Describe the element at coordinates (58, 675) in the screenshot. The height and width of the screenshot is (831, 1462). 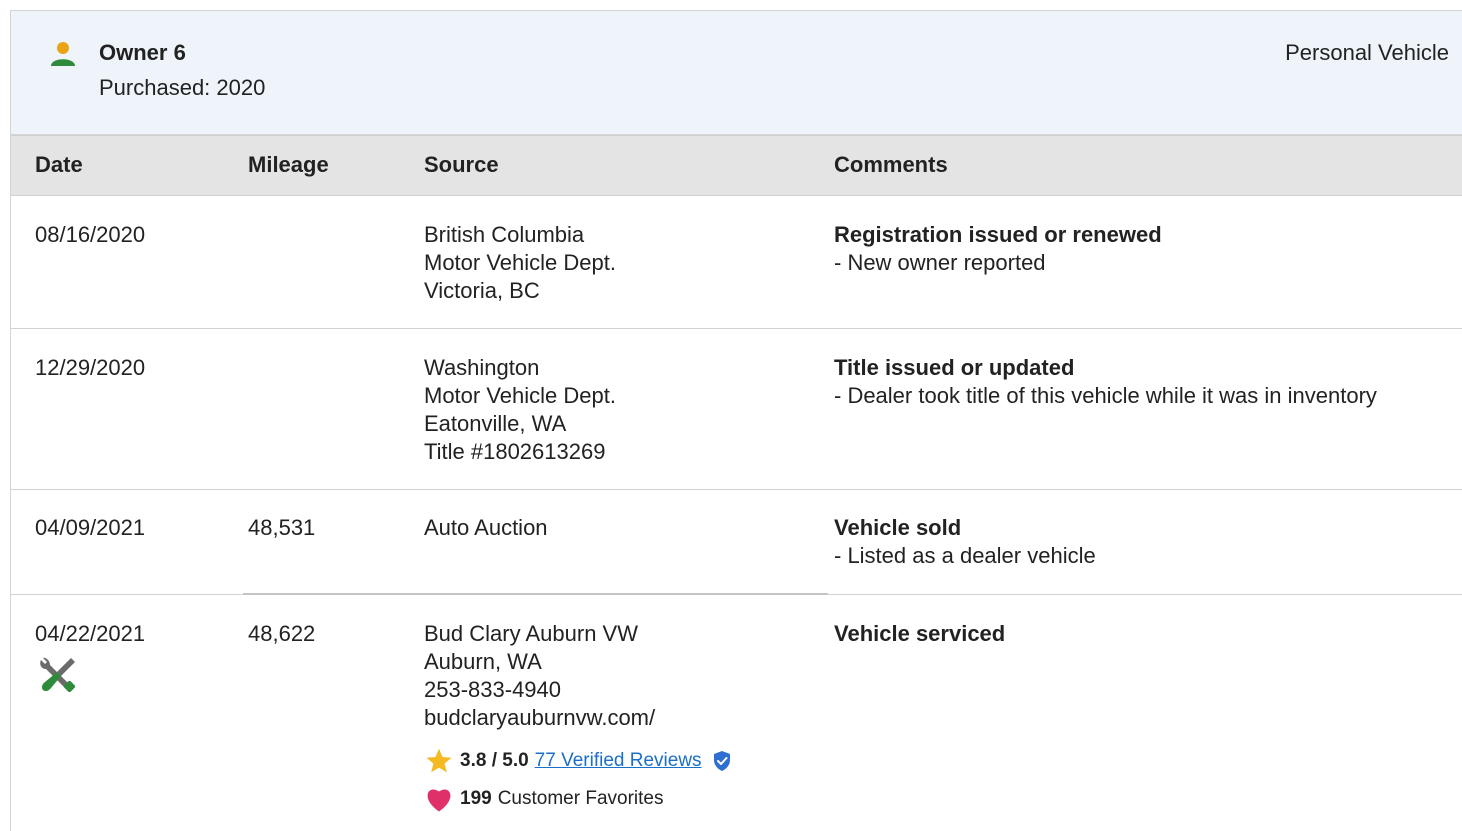
I see `wrench-screwdriver-icon` at that location.